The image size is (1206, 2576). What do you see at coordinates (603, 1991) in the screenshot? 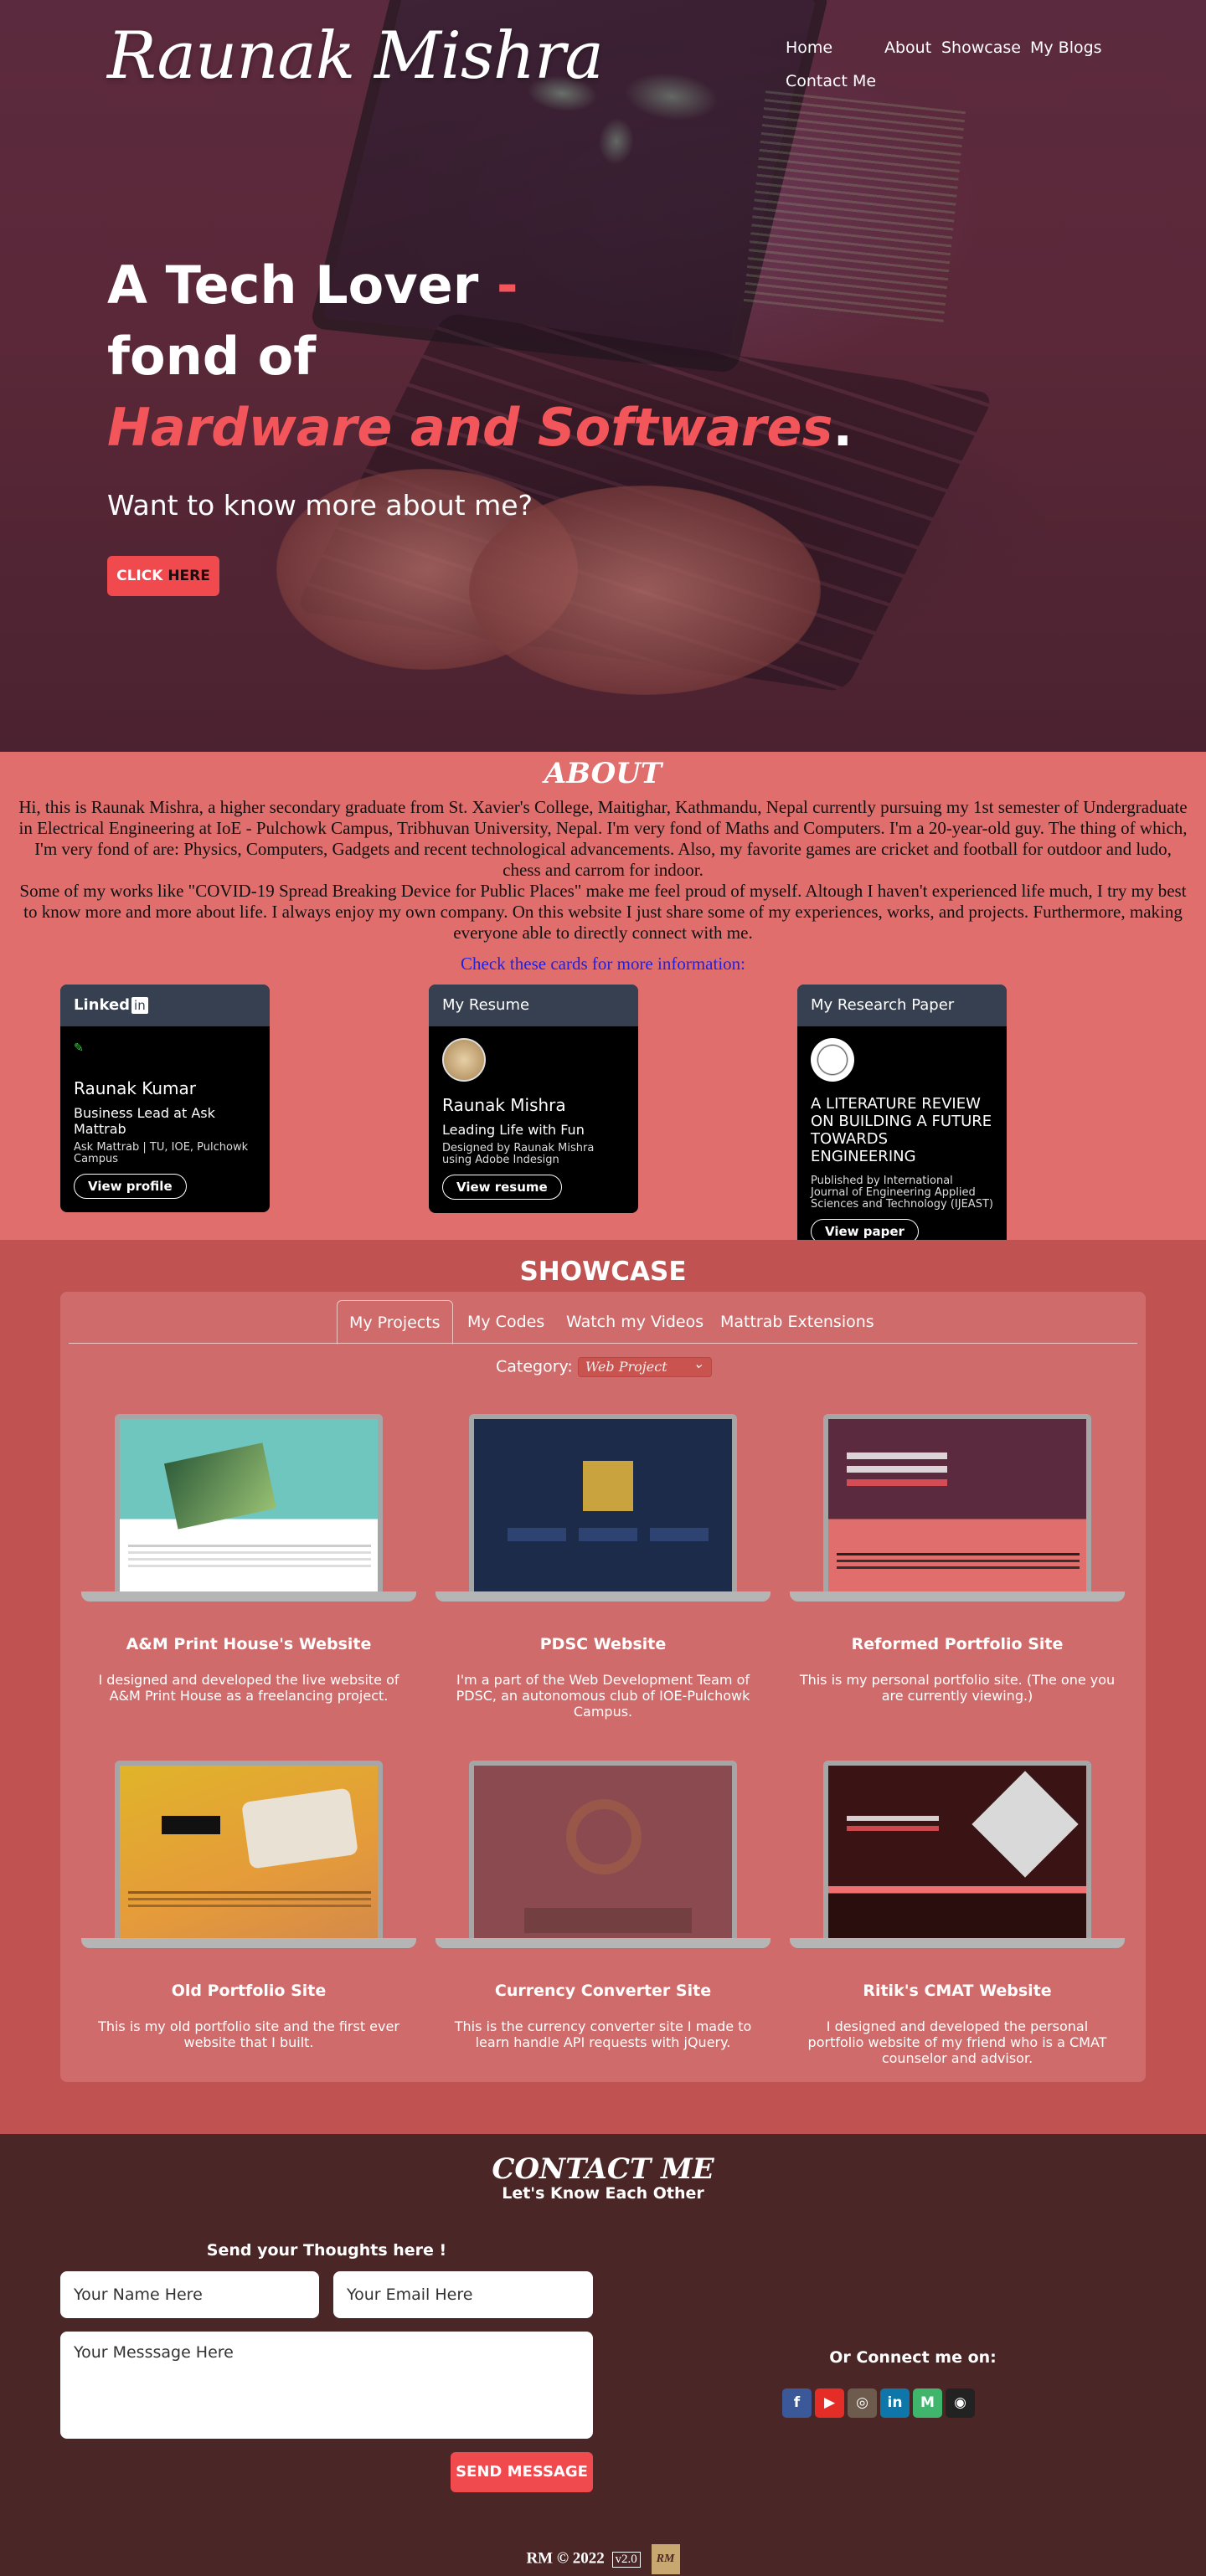
I see `project-title: Currency Converter Site` at bounding box center [603, 1991].